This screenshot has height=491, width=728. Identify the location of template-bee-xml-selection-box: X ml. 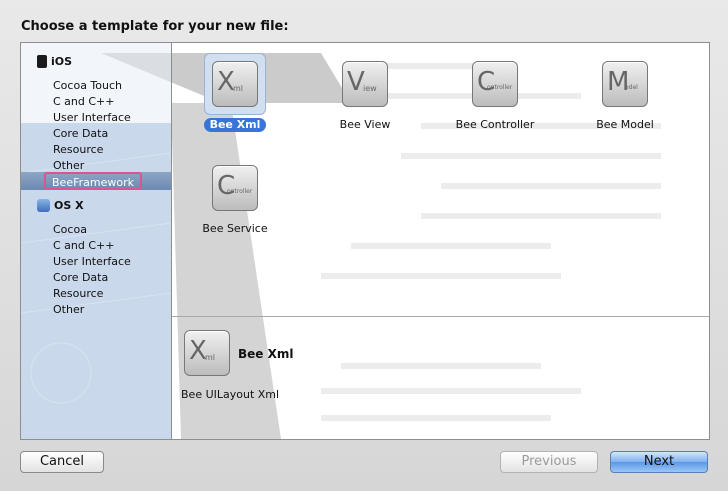
(235, 84).